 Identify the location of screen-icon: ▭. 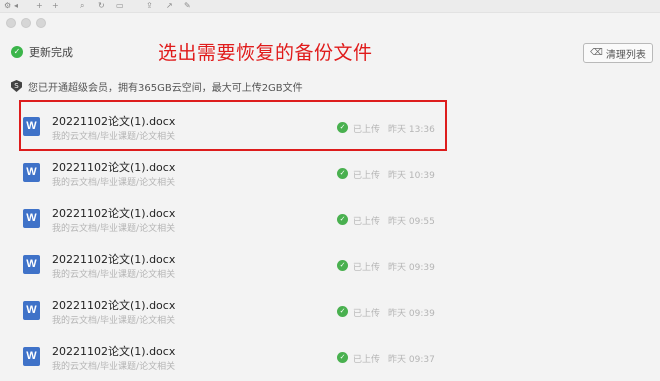
(120, 6).